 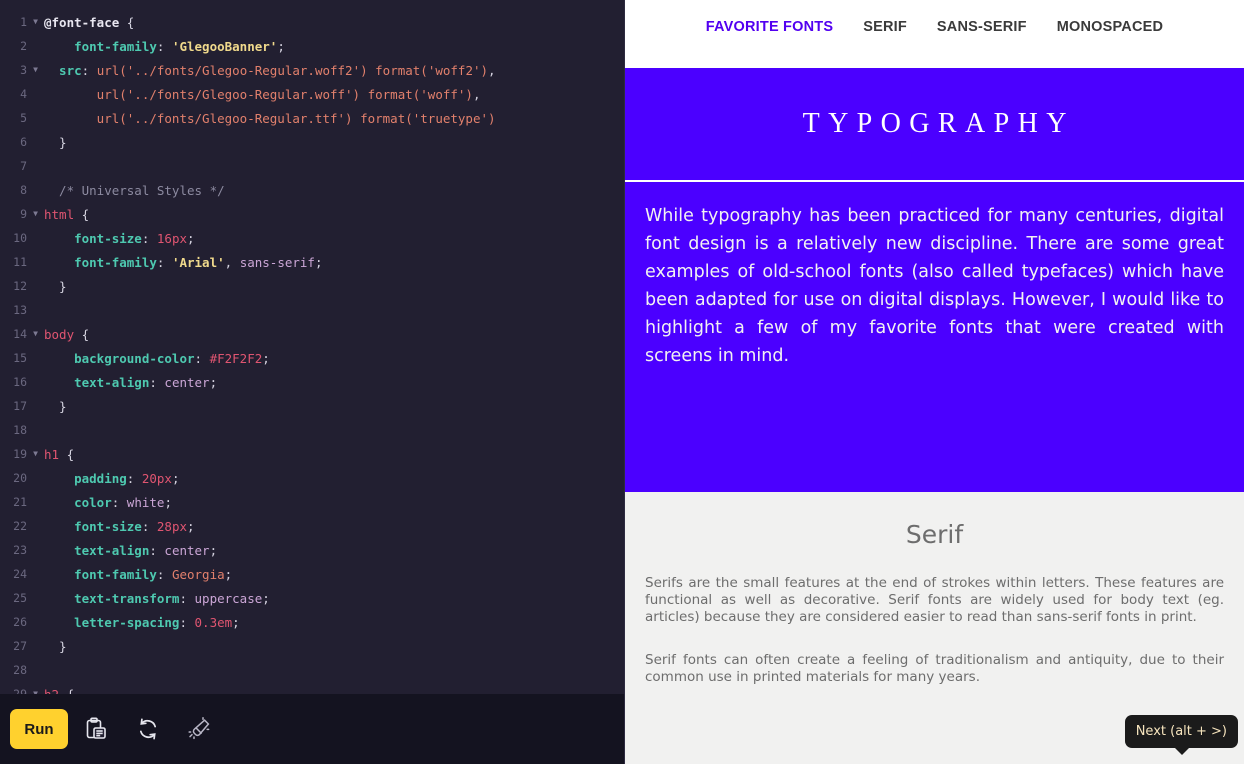 I want to click on next-step-tooltip: Next (alt + >), so click(x=1181, y=735).